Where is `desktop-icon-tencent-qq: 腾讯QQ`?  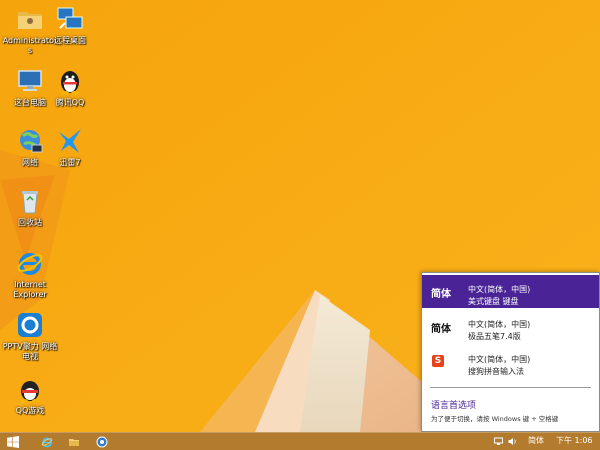 desktop-icon-tencent-qq: 腾讯QQ is located at coordinates (70, 87).